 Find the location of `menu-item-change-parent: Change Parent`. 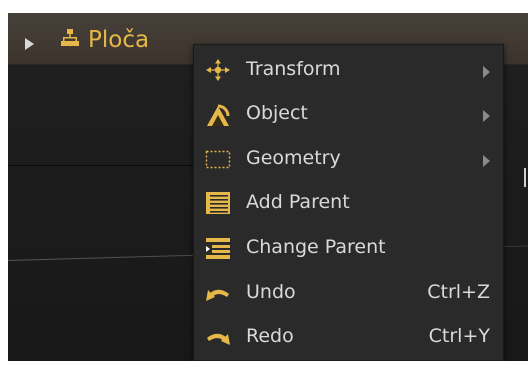

menu-item-change-parent: Change Parent is located at coordinates (348, 247).